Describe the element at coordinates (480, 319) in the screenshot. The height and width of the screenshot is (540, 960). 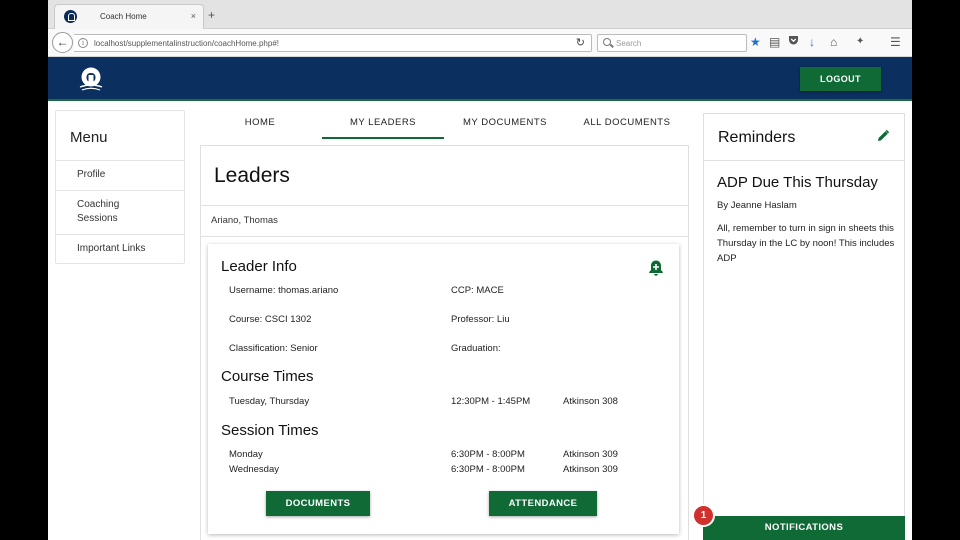
I see `leader-professor: Professor: Liu` at that location.